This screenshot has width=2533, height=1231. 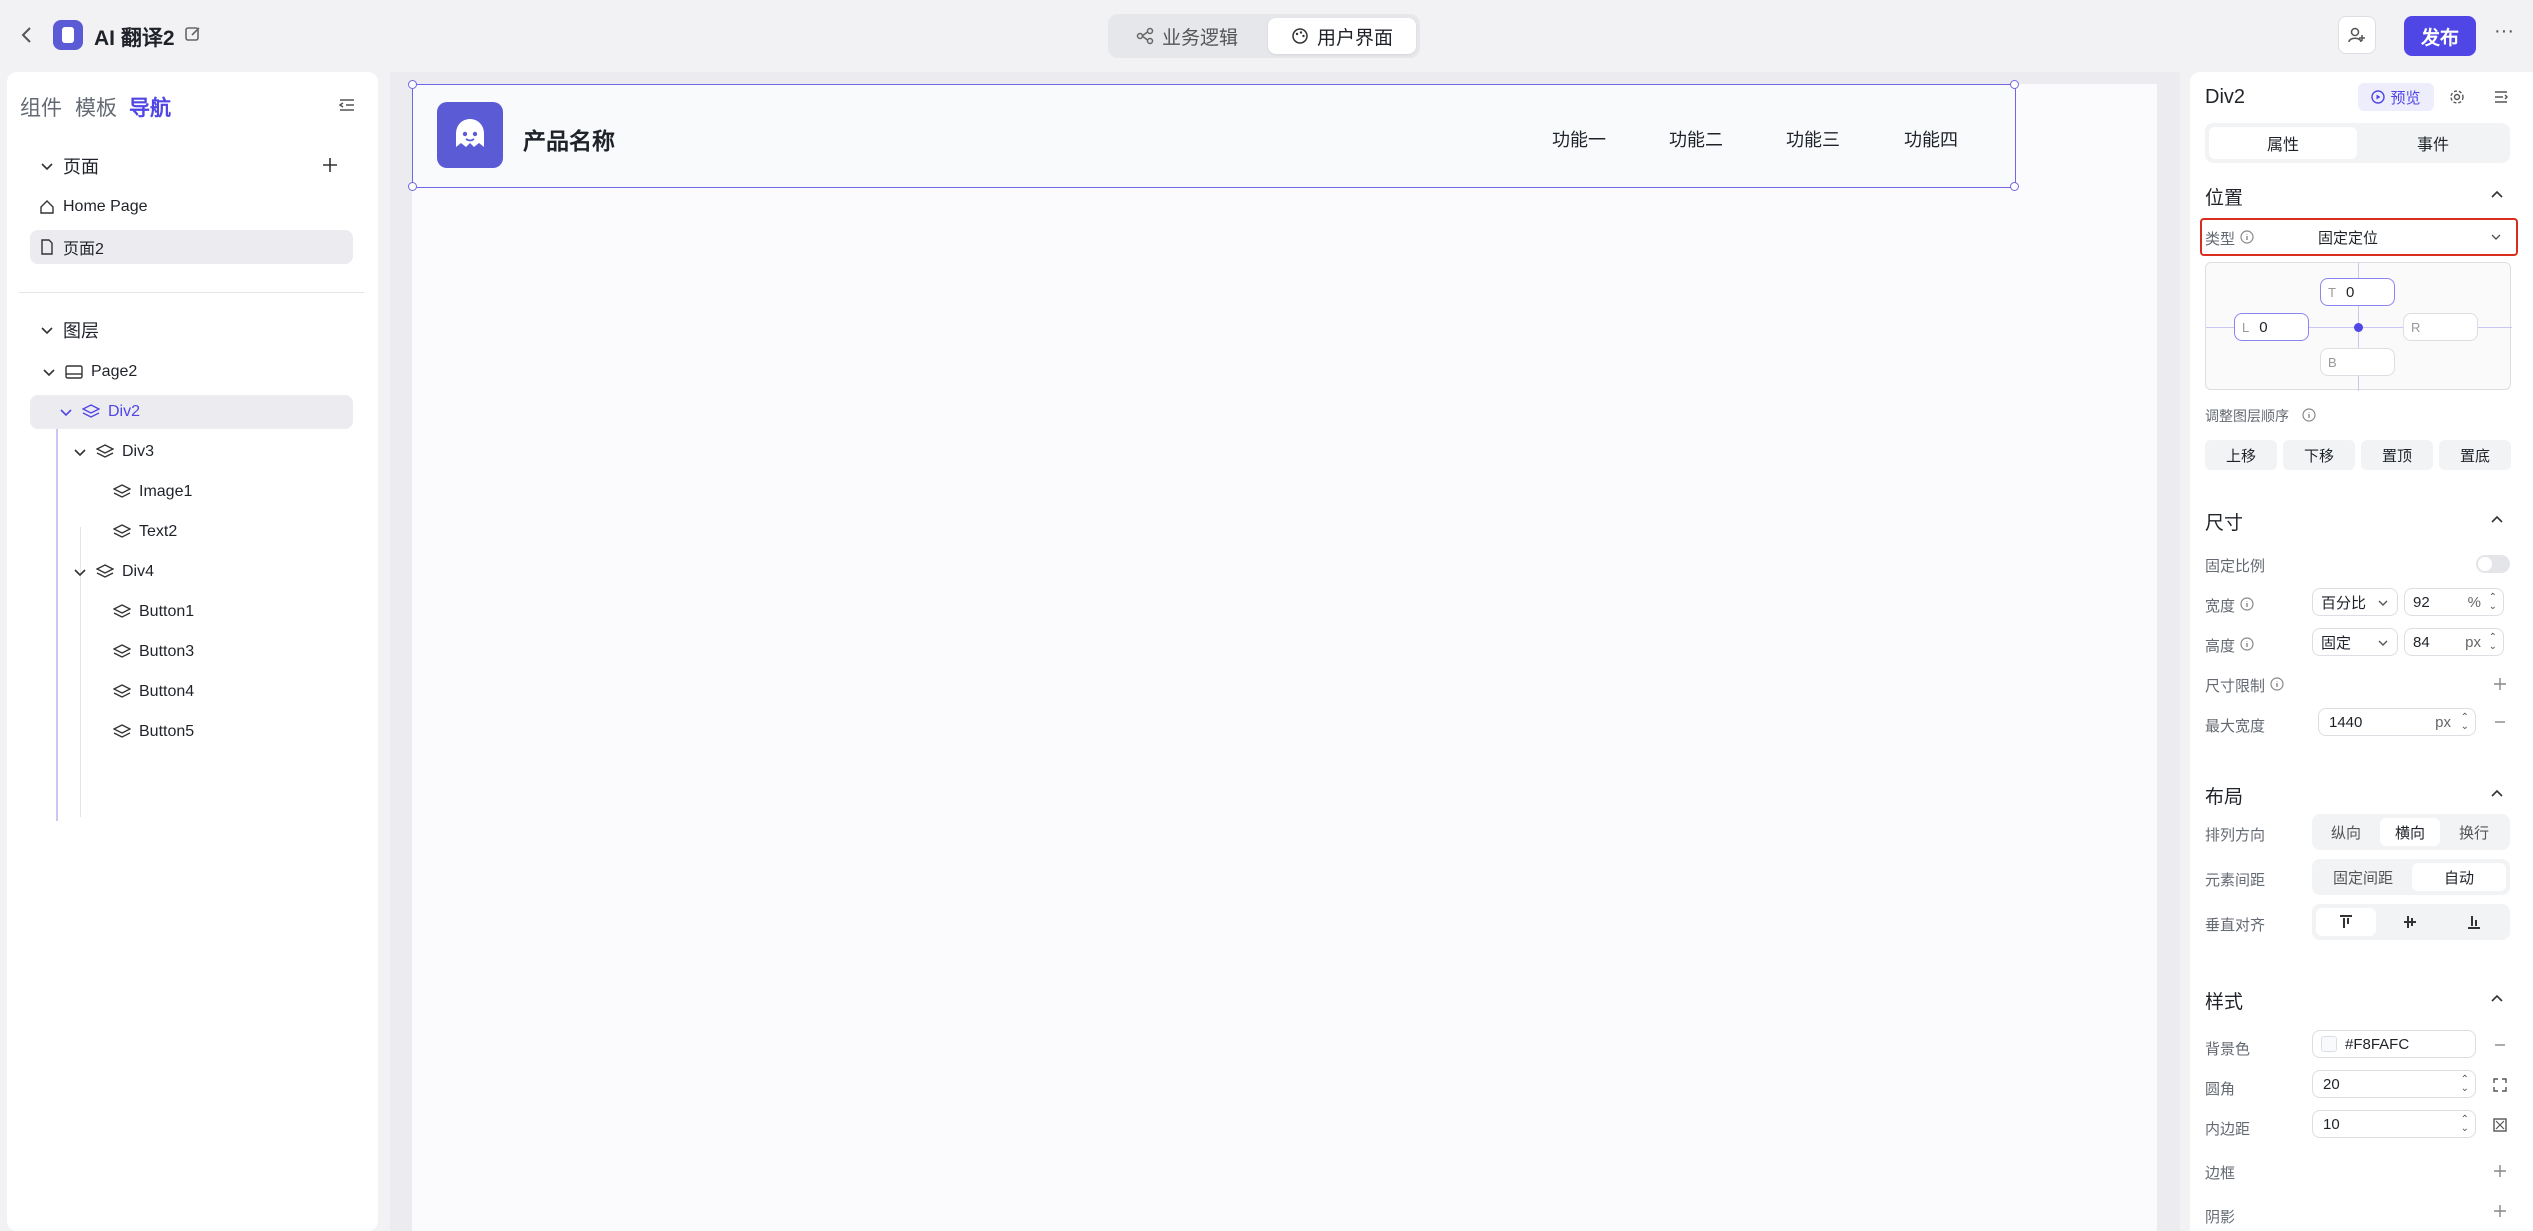 What do you see at coordinates (2329, 1044) in the screenshot?
I see `color-swatch` at bounding box center [2329, 1044].